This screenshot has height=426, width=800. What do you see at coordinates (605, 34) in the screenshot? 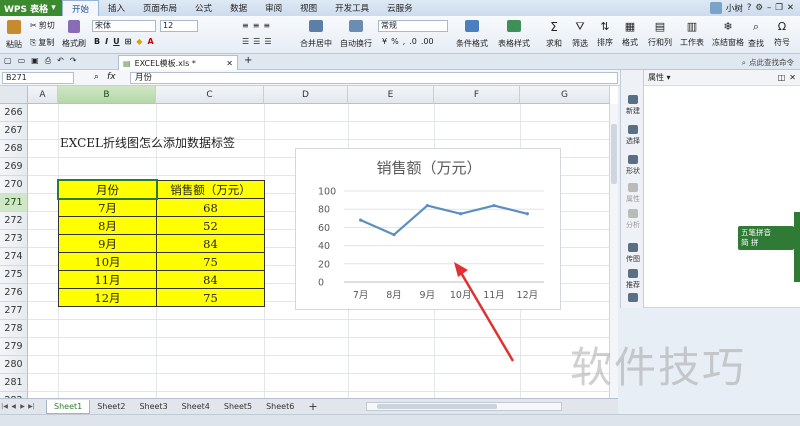
I see `sort-button: ⇅ 排序` at bounding box center [605, 34].